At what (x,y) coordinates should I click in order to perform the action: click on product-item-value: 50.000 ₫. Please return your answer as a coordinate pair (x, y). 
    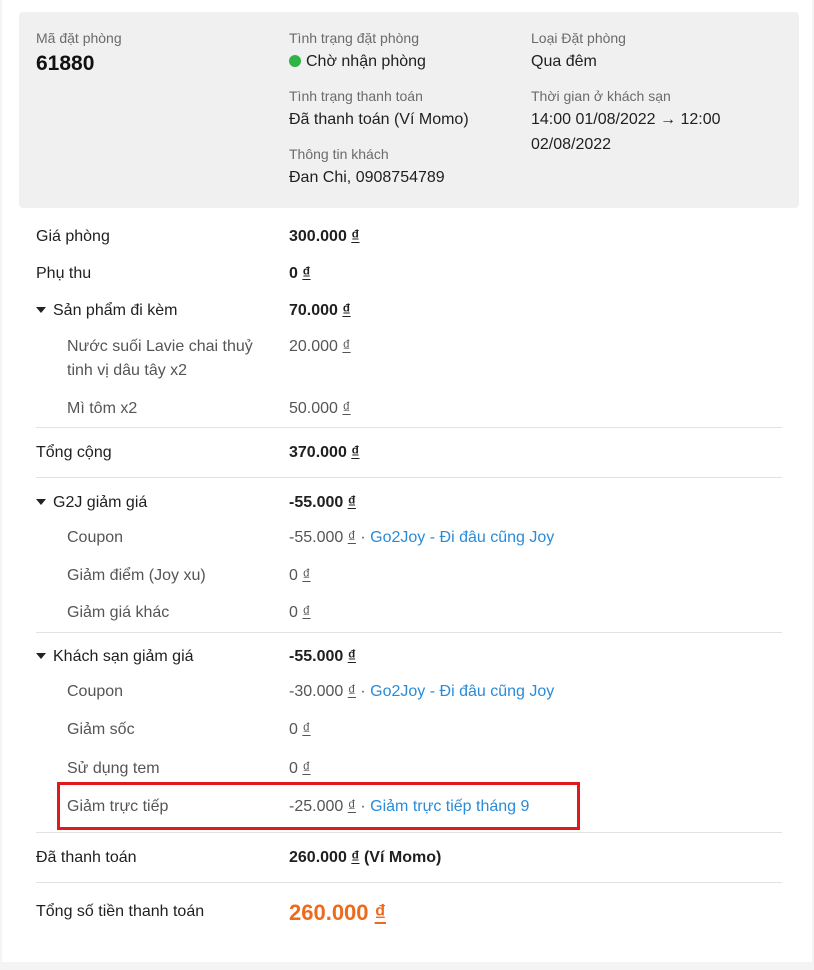
    Looking at the image, I should click on (320, 409).